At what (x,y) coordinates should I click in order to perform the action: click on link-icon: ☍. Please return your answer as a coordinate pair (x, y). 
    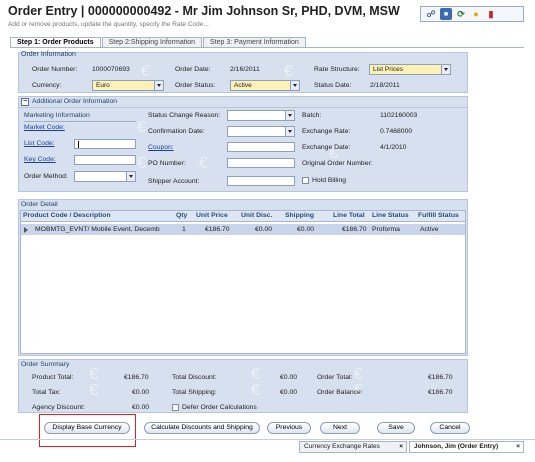
    Looking at the image, I should click on (431, 14).